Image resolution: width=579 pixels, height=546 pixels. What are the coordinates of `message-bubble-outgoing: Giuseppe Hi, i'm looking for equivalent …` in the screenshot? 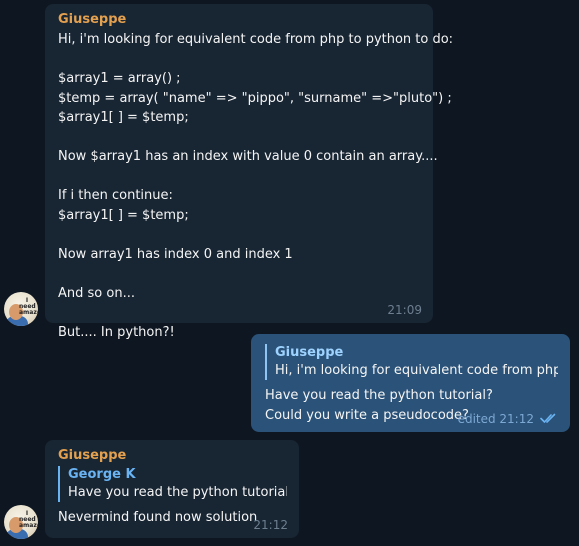 It's located at (410, 383).